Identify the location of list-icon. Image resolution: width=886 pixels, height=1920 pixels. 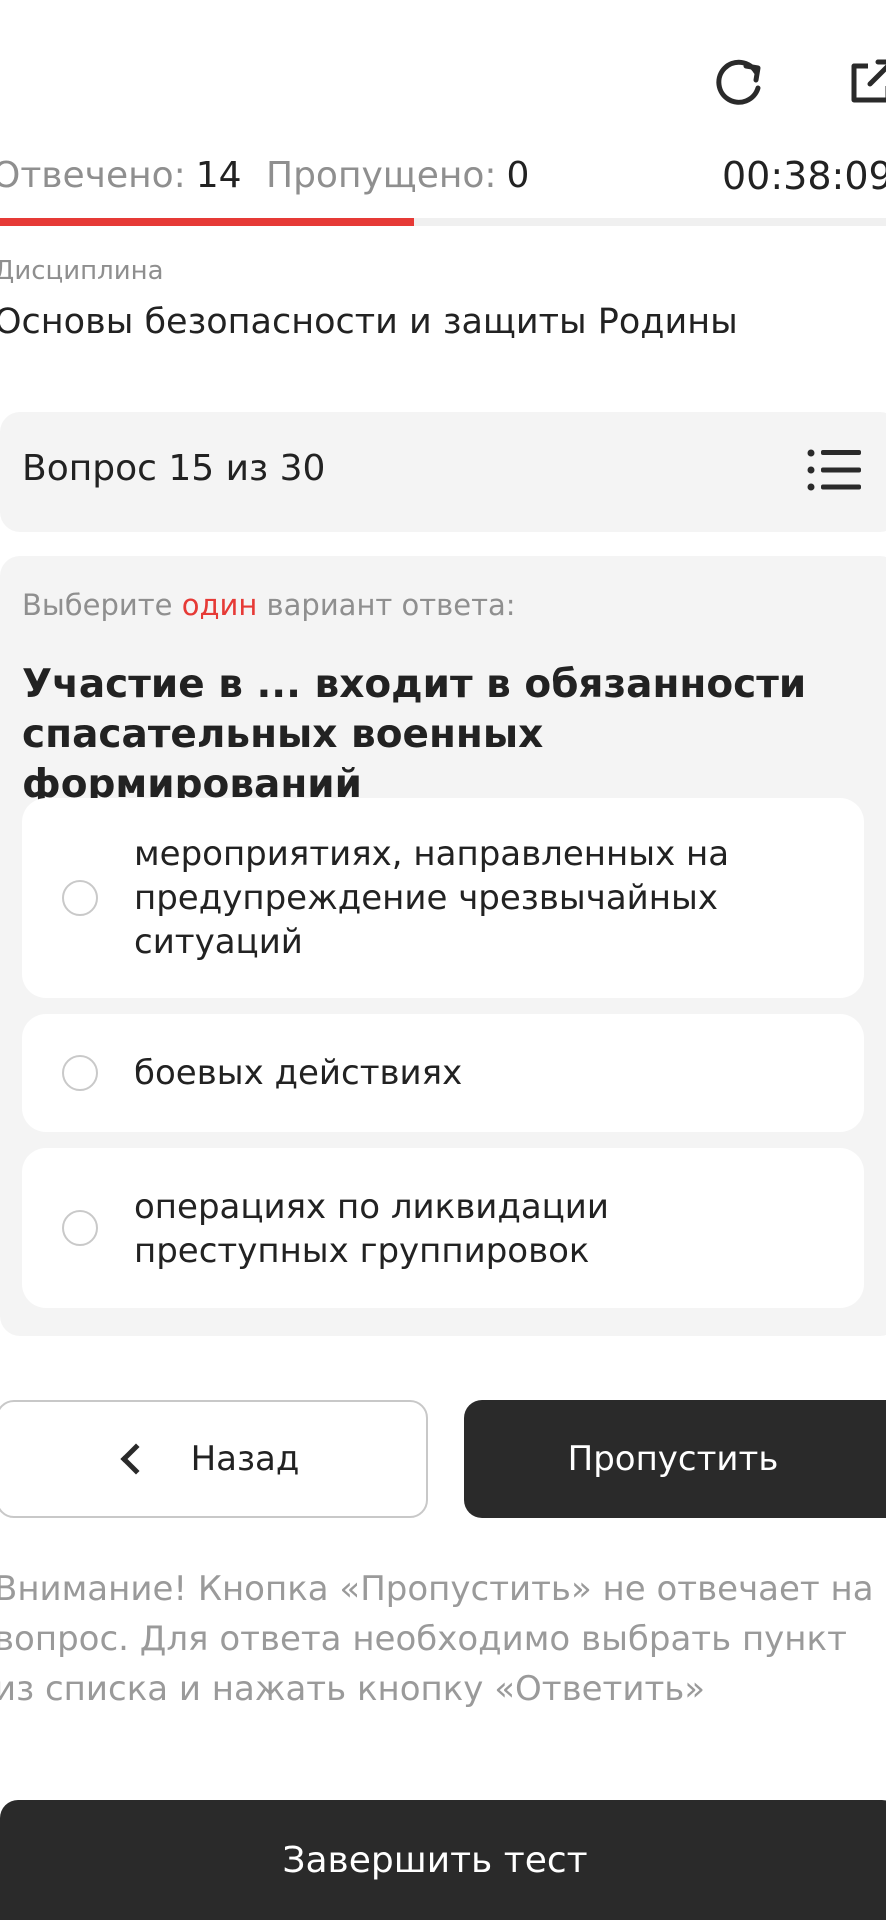
(834, 470).